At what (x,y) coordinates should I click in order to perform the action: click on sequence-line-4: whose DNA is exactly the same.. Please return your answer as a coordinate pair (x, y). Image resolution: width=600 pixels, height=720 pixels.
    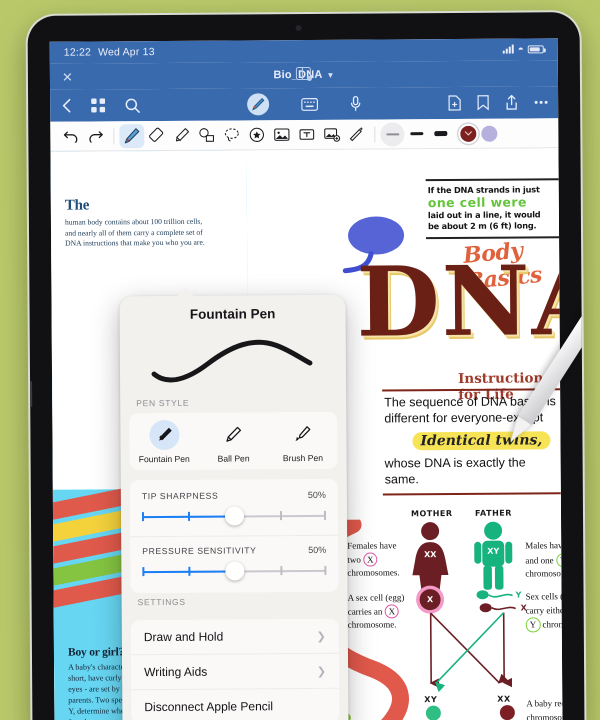
    Looking at the image, I should click on (455, 471).